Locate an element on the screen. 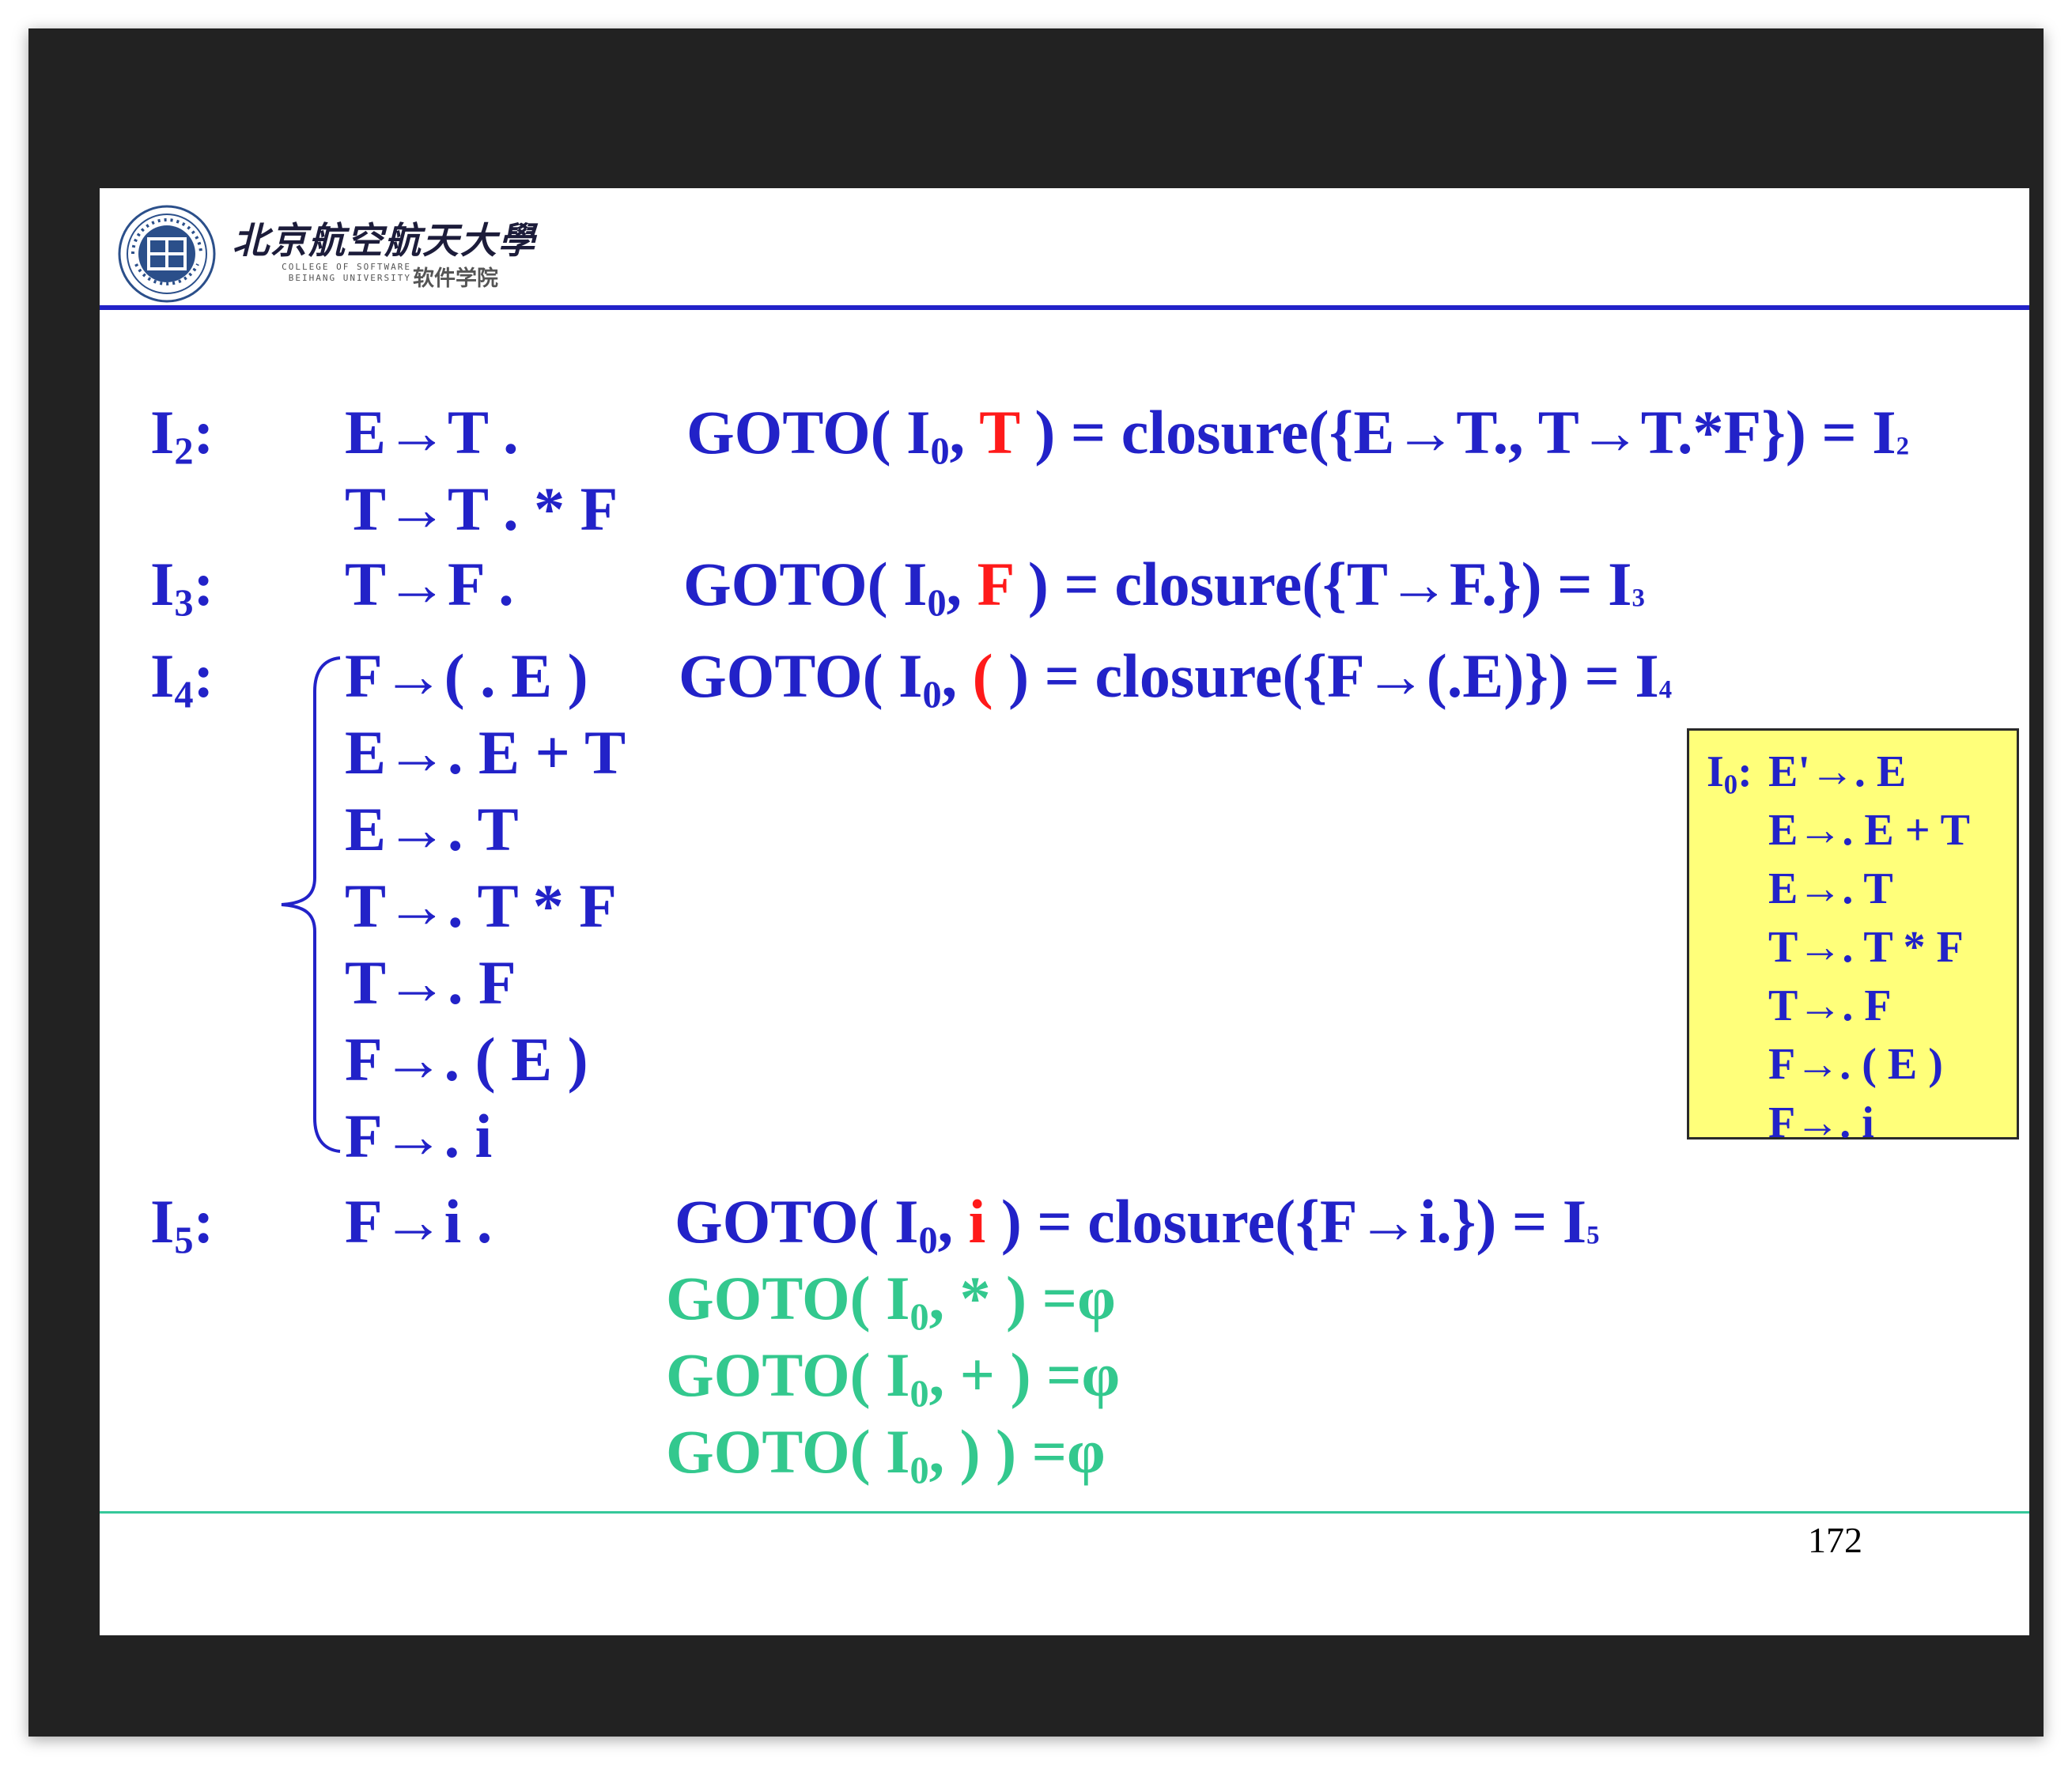 This screenshot has width=2072, height=1765. page-number: 172 is located at coordinates (1835, 1540).